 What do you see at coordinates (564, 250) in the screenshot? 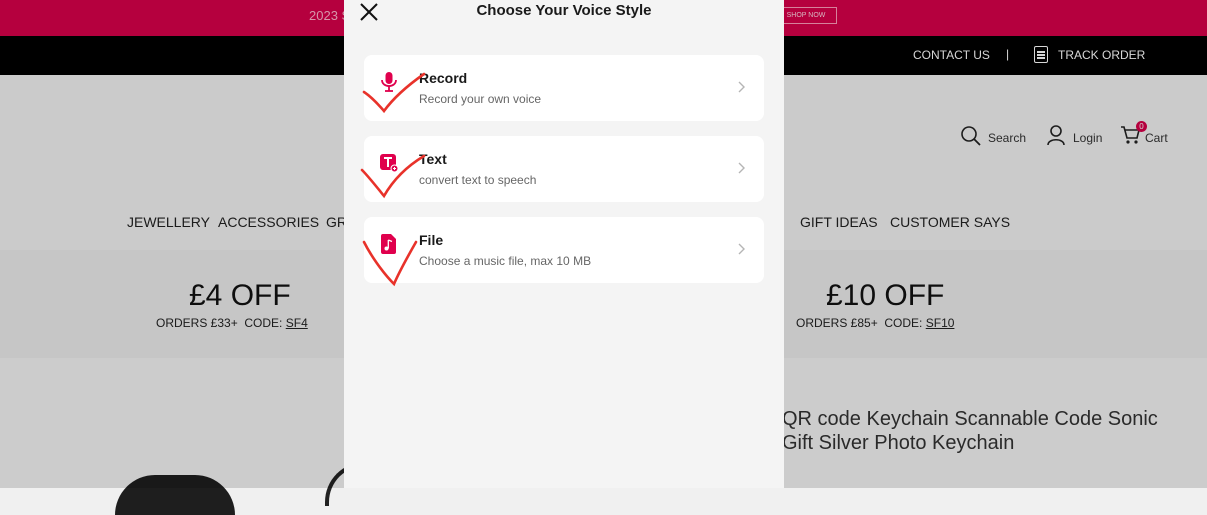
I see `option-file: File Choose a music file, max 10 MB` at bounding box center [564, 250].